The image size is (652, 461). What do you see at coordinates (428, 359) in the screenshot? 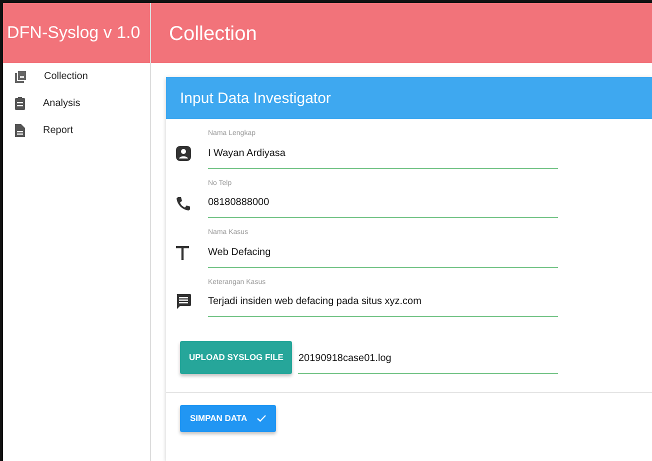
I see `file-name-field: 20190918case01.log` at bounding box center [428, 359].